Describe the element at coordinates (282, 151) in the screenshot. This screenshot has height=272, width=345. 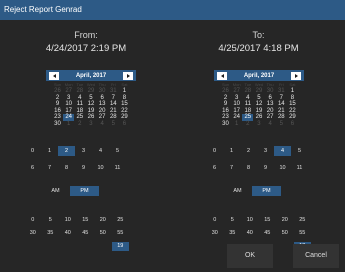
I see `hour-option-selected: 4` at that location.